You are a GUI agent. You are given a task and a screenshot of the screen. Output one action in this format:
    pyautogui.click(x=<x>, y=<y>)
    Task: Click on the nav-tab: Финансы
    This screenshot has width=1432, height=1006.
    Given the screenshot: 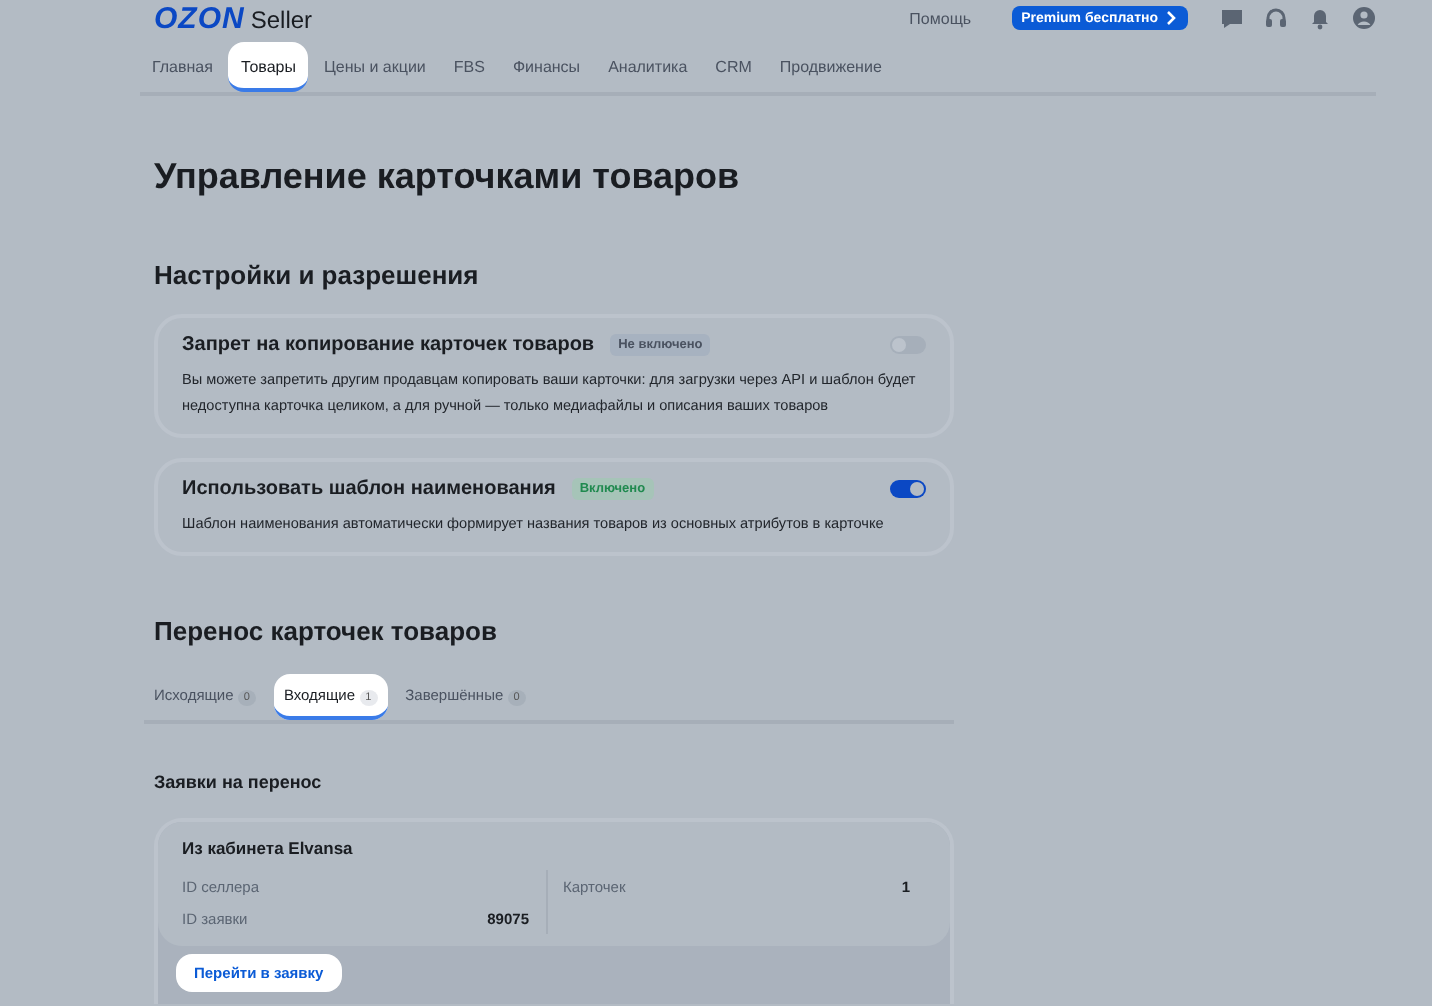 What is the action you would take?
    pyautogui.click(x=546, y=67)
    